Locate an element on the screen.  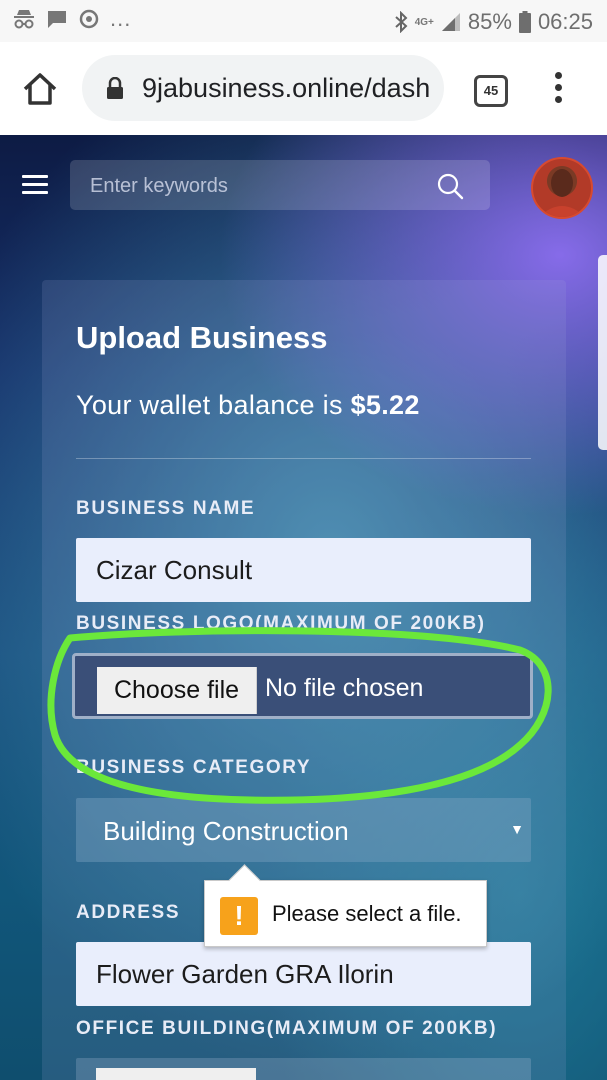
category-selected-value: Building Construction is located at coordinates (226, 831).